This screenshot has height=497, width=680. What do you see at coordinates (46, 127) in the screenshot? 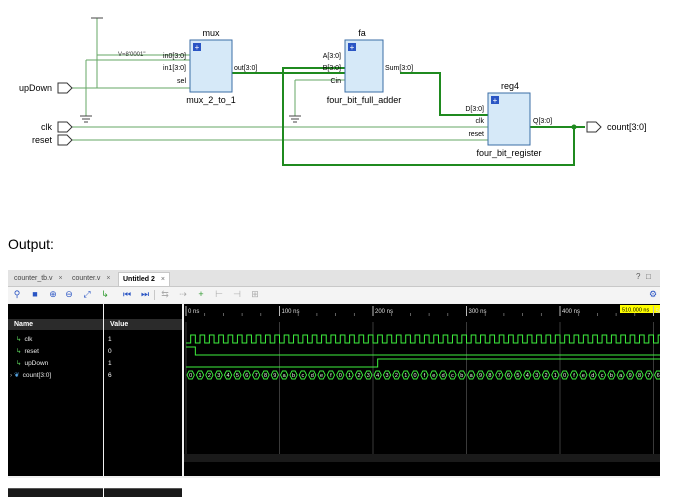
I see `port-clk-label: clk` at bounding box center [46, 127].